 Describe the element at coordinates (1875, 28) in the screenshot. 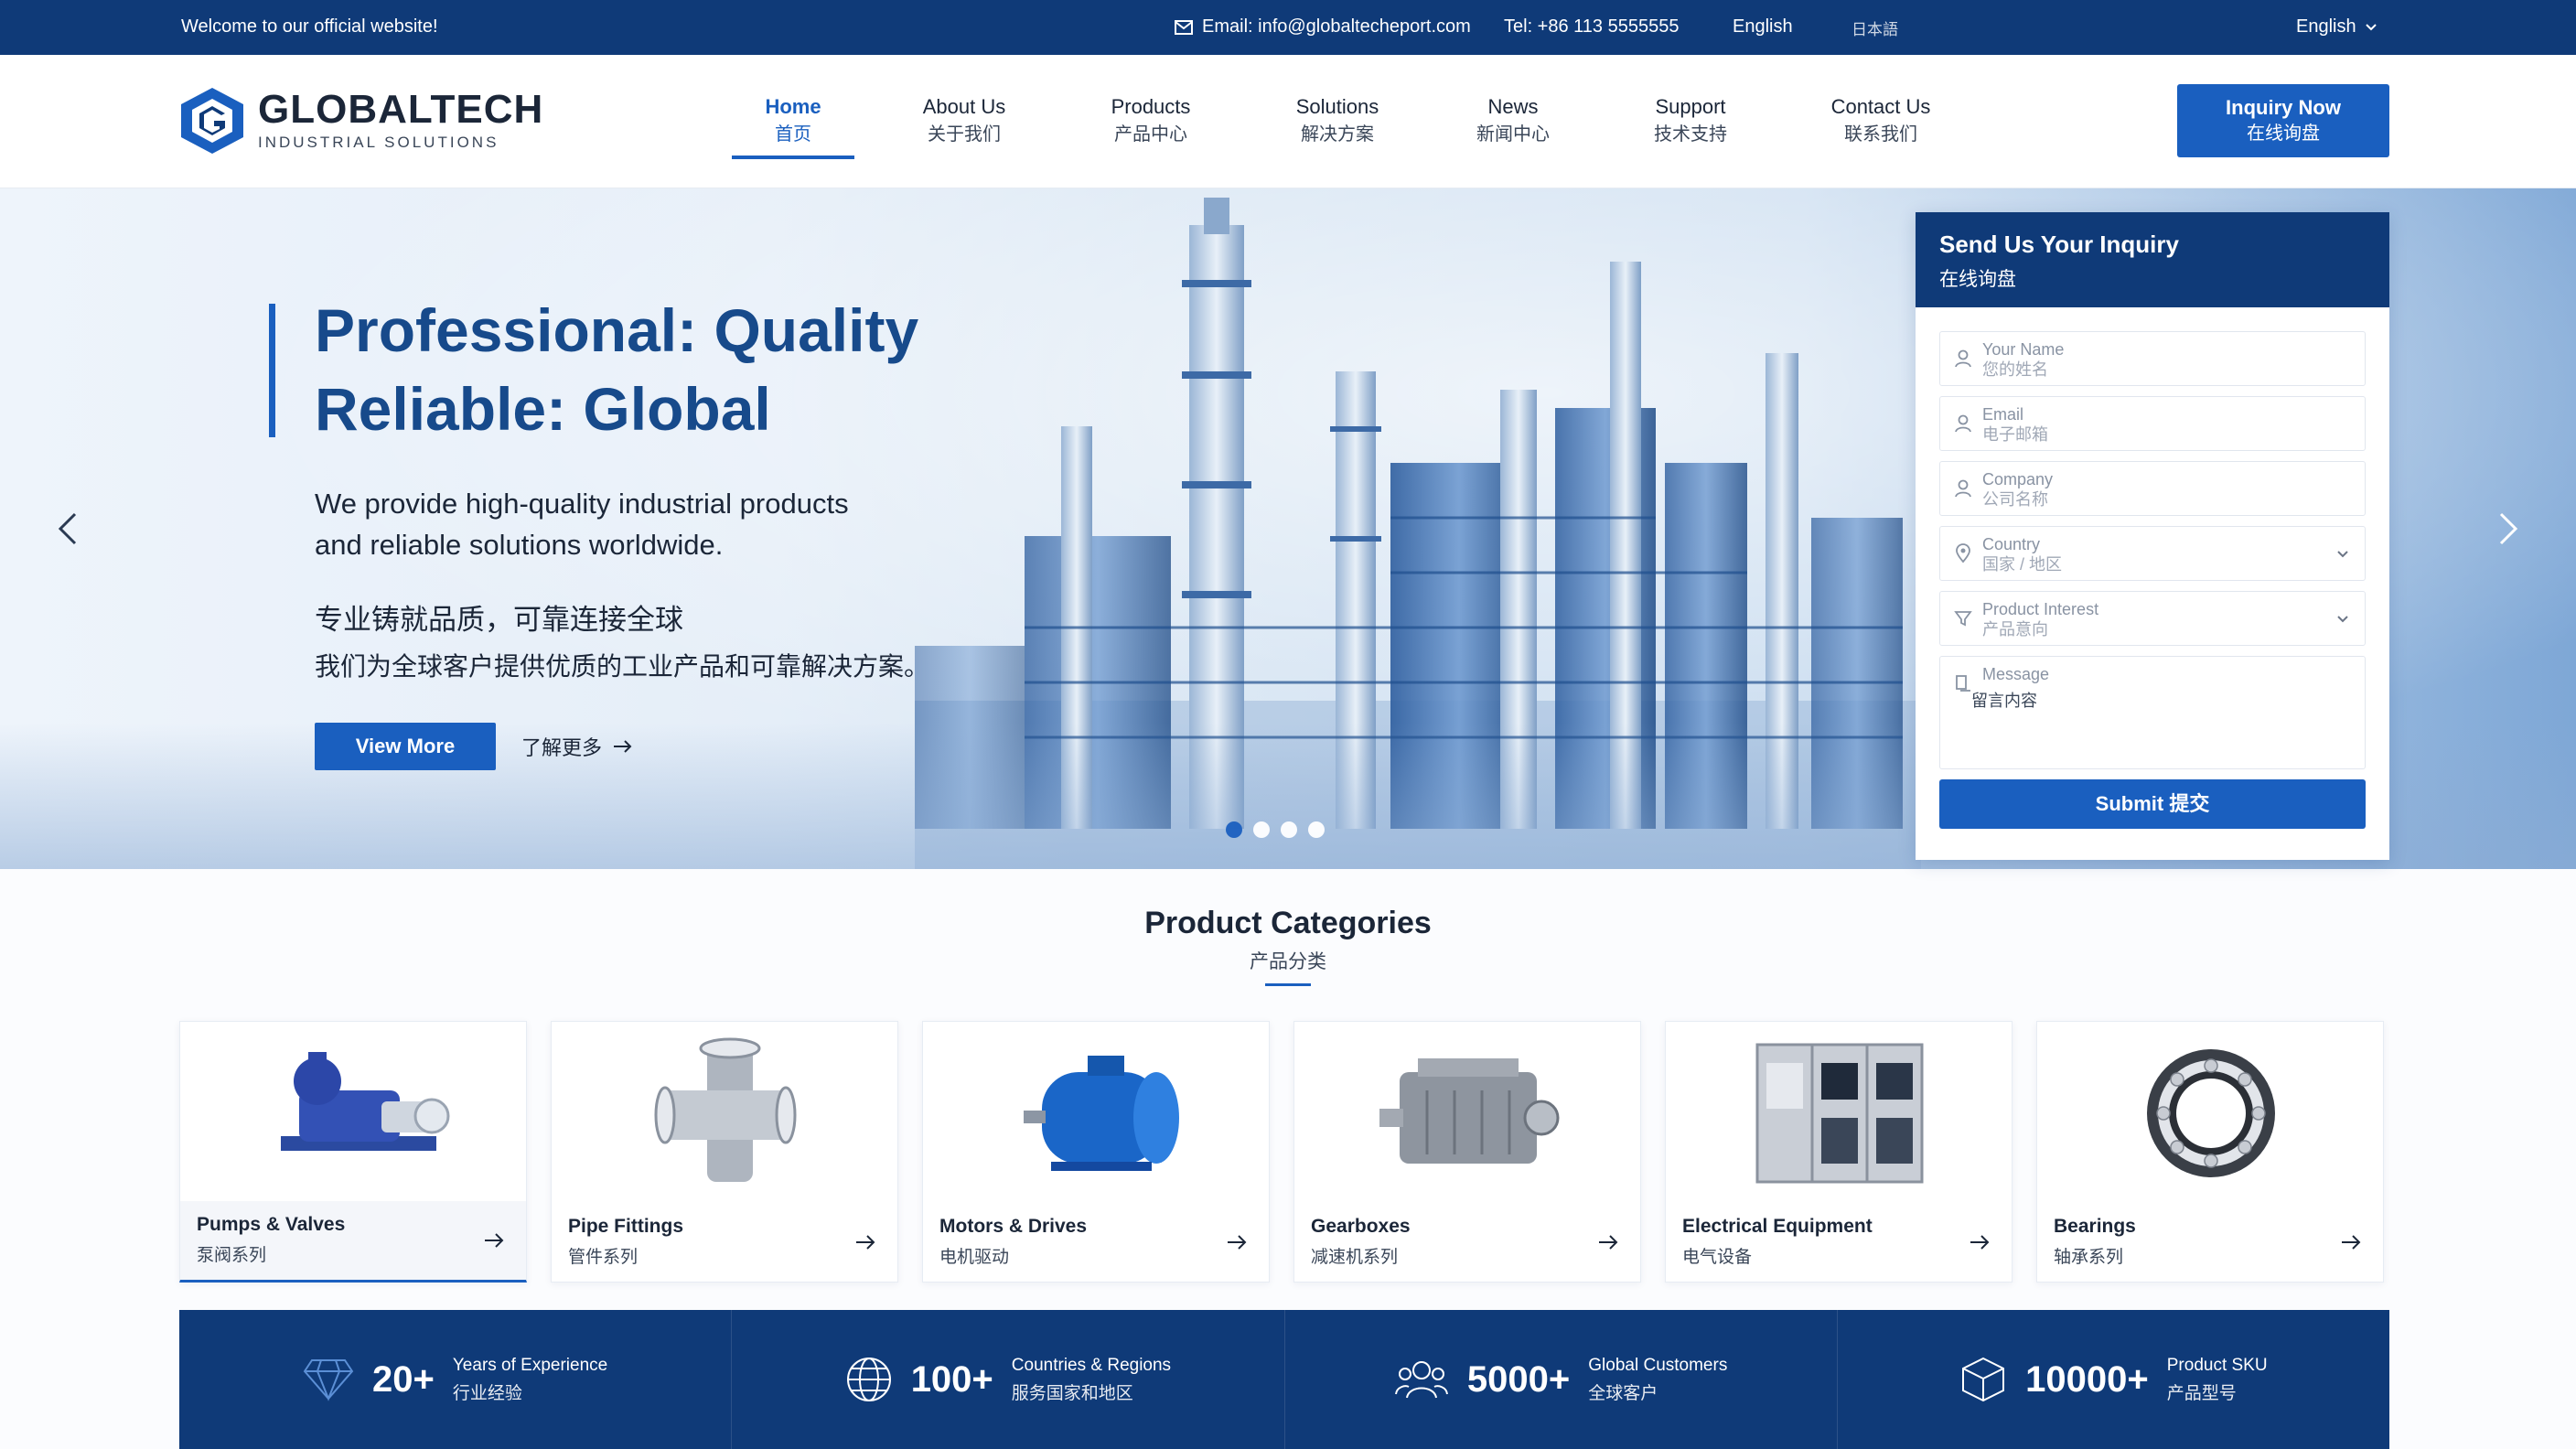

I see `language-link-other: 日本語` at that location.